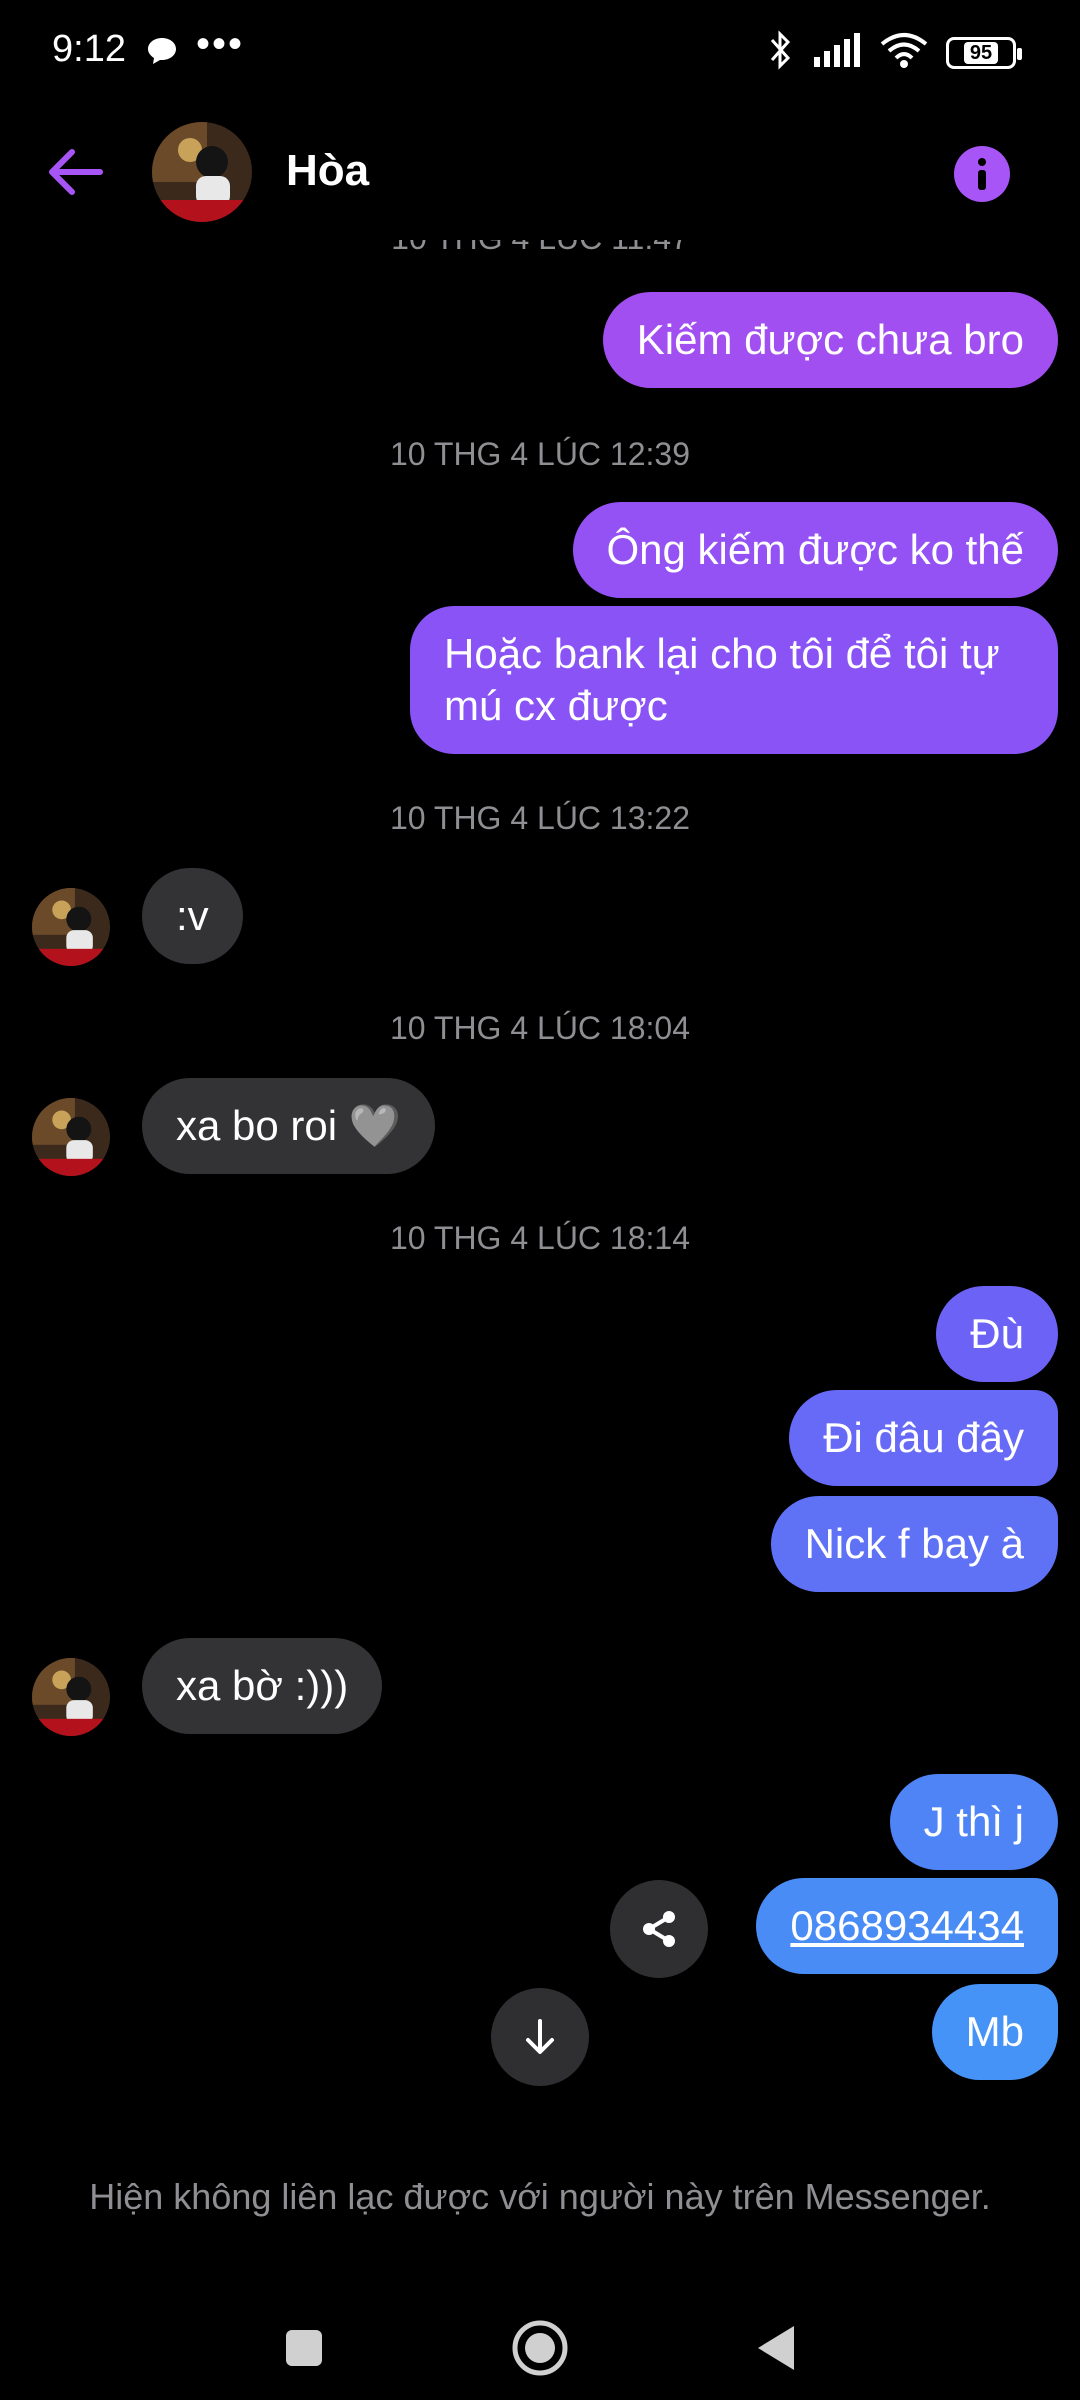  Describe the element at coordinates (539, 454) in the screenshot. I see `timestamp: 10 THG 4 LÚC 12:39` at that location.